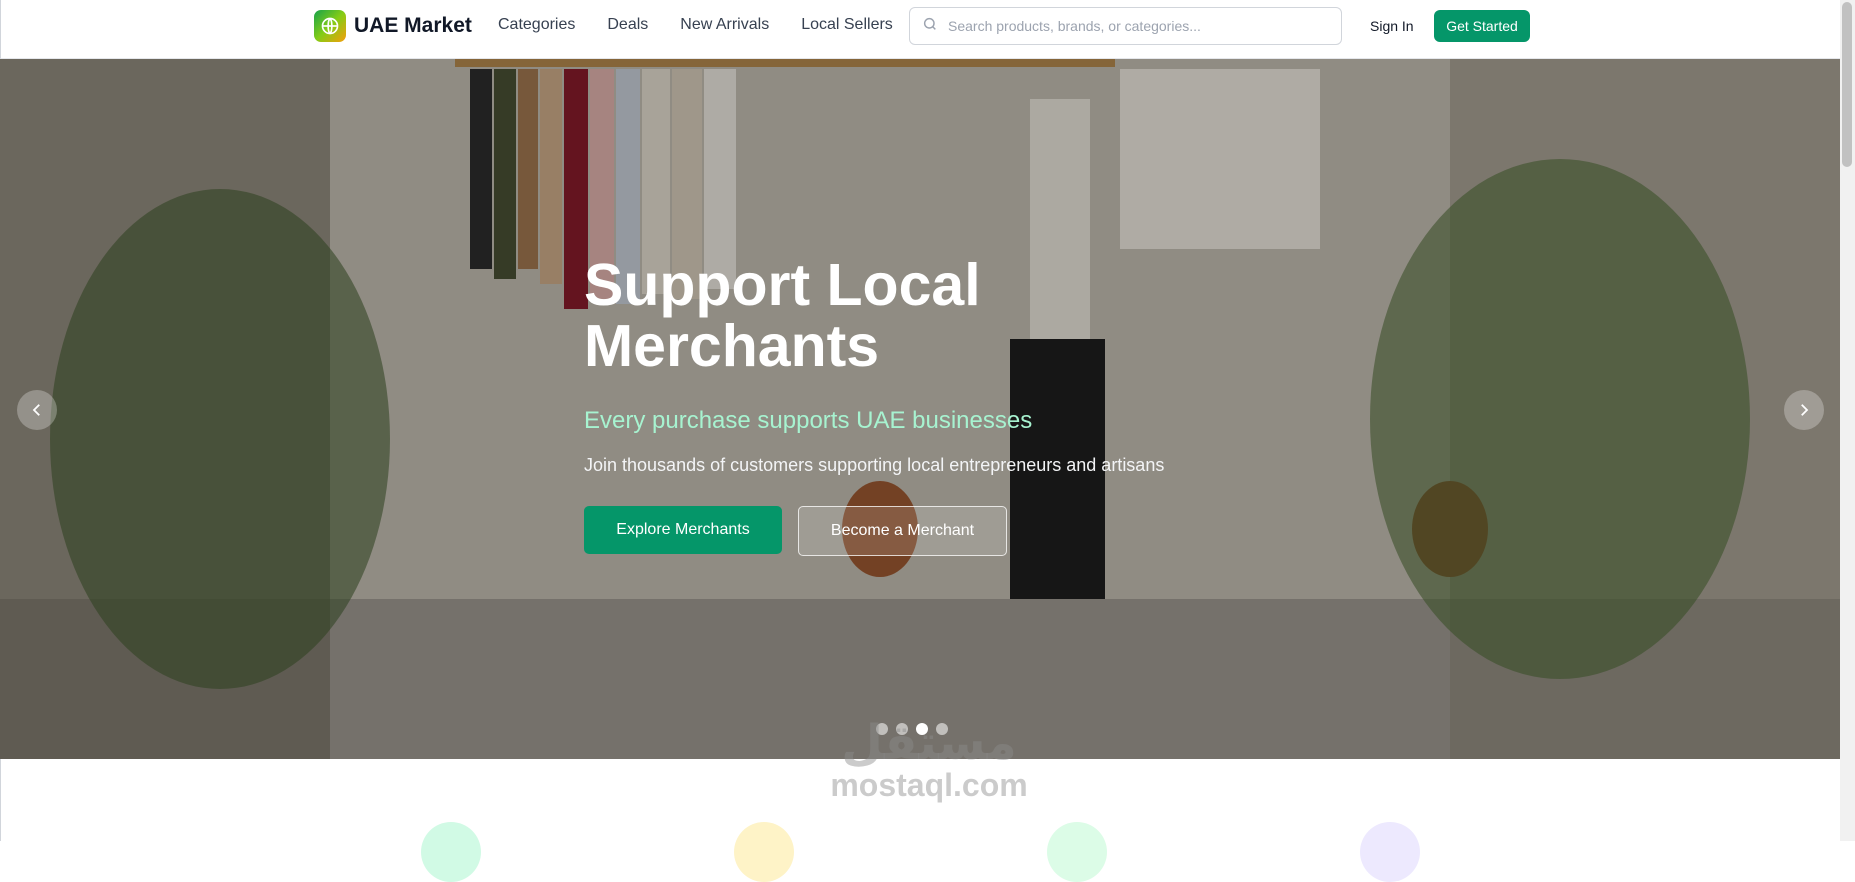 Image resolution: width=1855 pixels, height=882 pixels. Describe the element at coordinates (930, 26) in the screenshot. I see `search-icon` at that location.